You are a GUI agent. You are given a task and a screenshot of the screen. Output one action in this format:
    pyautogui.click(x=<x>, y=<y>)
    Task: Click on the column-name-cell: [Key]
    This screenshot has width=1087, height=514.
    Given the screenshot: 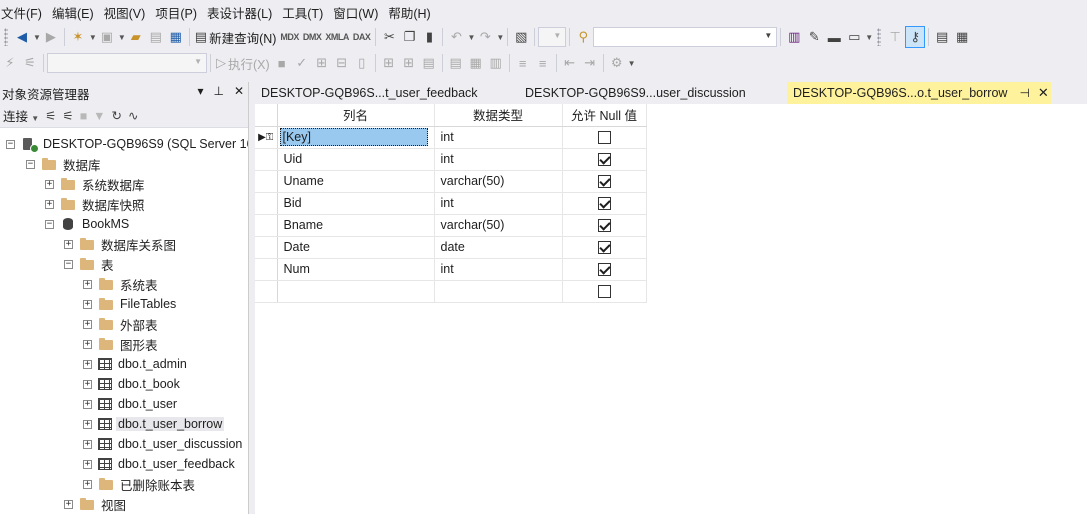 What is the action you would take?
    pyautogui.click(x=356, y=137)
    